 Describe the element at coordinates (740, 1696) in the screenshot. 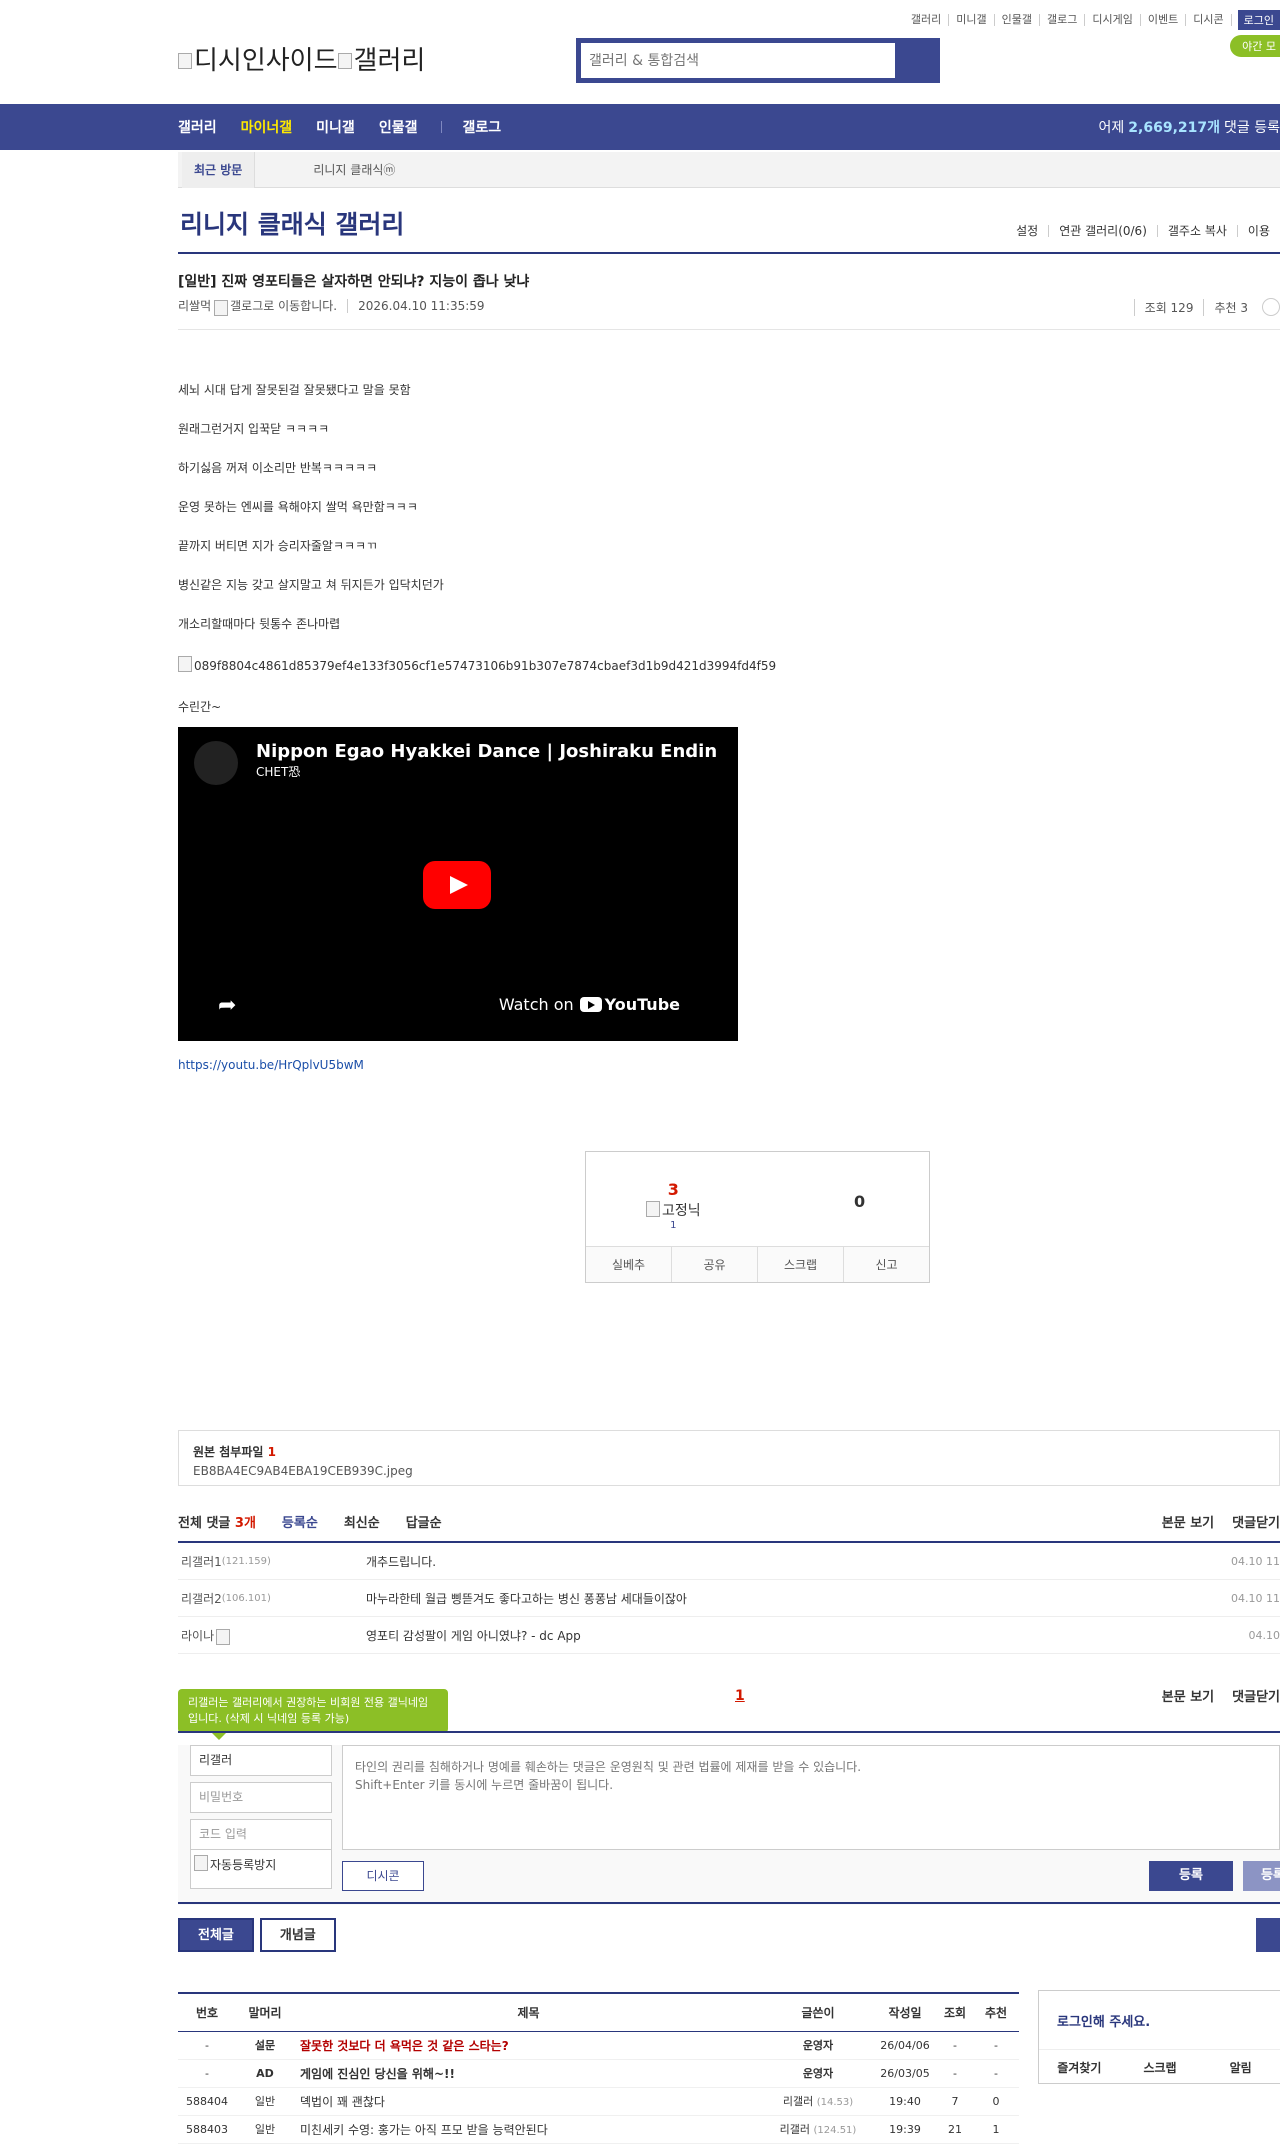

I see `comment-page-1: 1` at that location.